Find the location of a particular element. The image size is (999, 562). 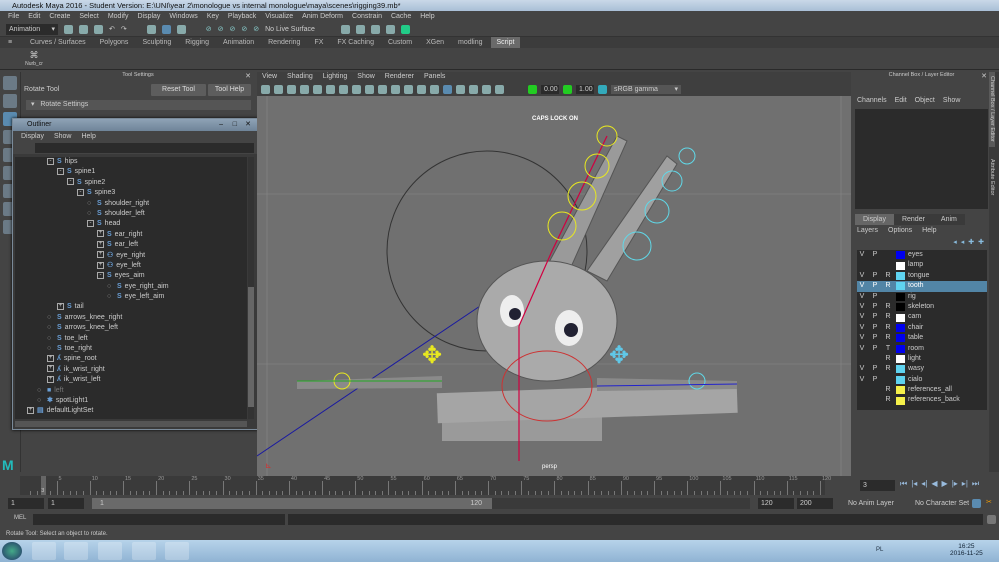

viewport-menu-panels: Panels is located at coordinates (434, 77).